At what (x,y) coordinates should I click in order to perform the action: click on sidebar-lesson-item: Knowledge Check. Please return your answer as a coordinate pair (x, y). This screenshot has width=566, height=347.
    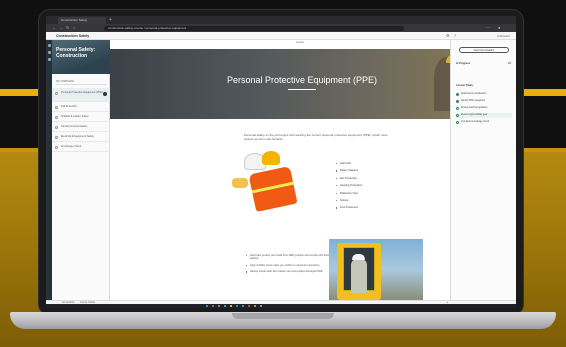
    Looking at the image, I should click on (81, 147).